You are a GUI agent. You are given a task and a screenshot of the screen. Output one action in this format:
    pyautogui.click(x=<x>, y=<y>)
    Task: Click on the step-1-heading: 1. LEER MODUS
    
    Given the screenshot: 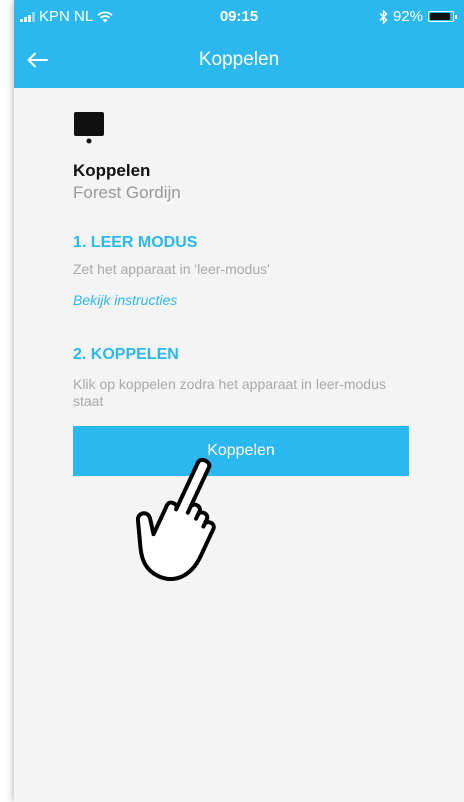 What is the action you would take?
    pyautogui.click(x=135, y=242)
    